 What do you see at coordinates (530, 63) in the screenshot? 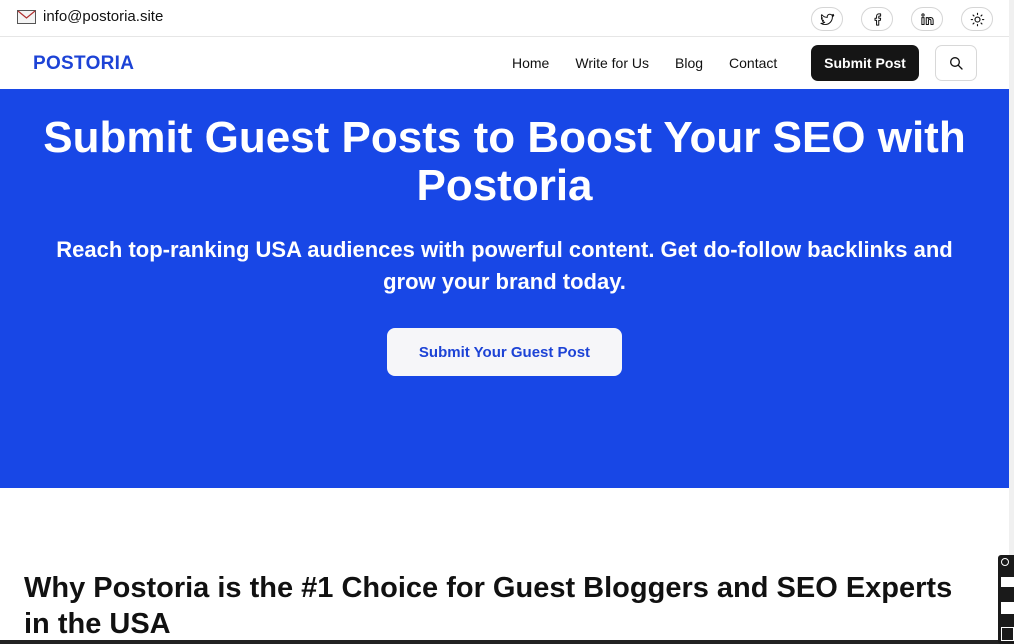
I see `nav-link-home: Home` at bounding box center [530, 63].